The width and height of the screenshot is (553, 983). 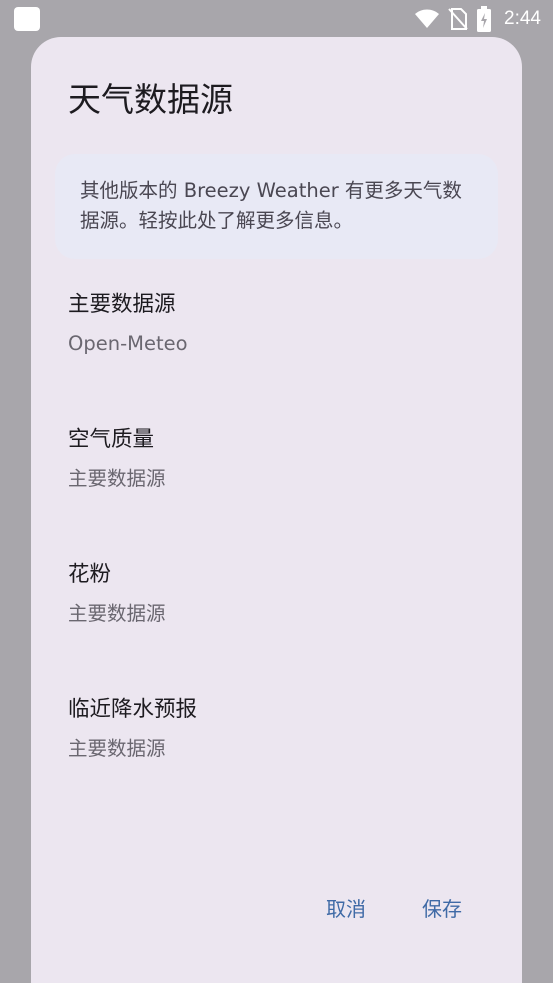 What do you see at coordinates (484, 19) in the screenshot?
I see `battery-charging-icon` at bounding box center [484, 19].